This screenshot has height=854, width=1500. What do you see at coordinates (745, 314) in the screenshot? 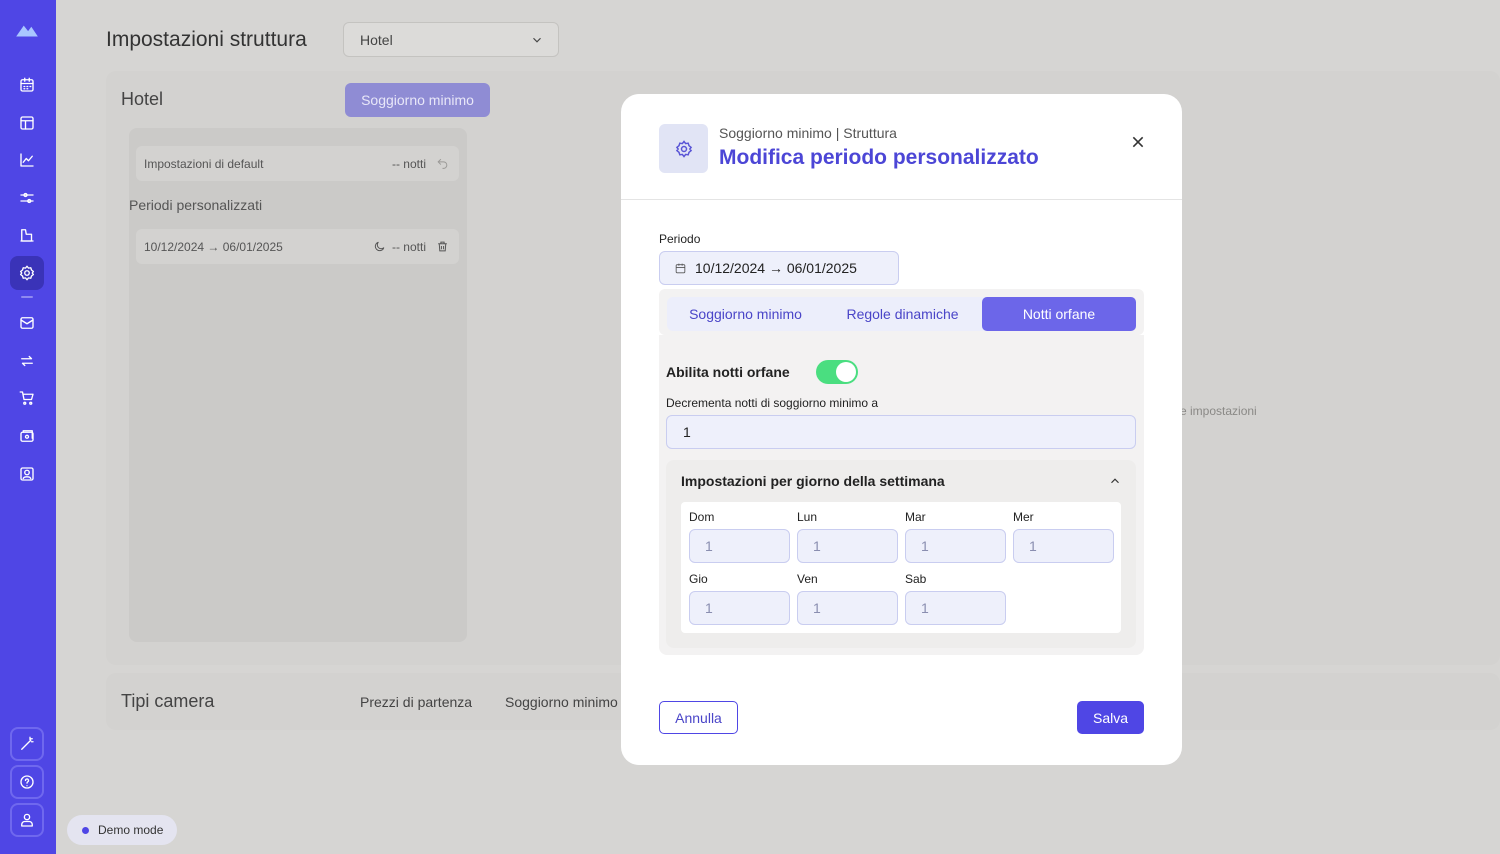
I see `tab-min-stay: Soggiorno minimo` at bounding box center [745, 314].